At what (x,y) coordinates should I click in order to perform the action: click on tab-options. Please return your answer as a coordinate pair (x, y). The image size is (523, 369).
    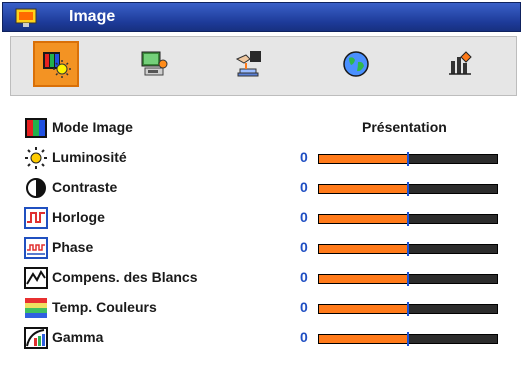
    Looking at the image, I should click on (461, 64).